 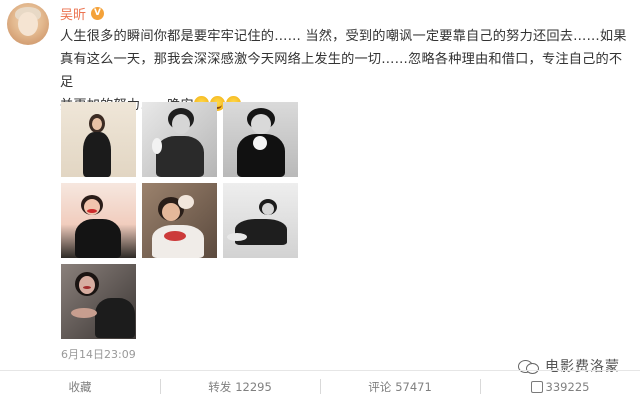 I want to click on comment-button: 评论 57471, so click(x=400, y=386).